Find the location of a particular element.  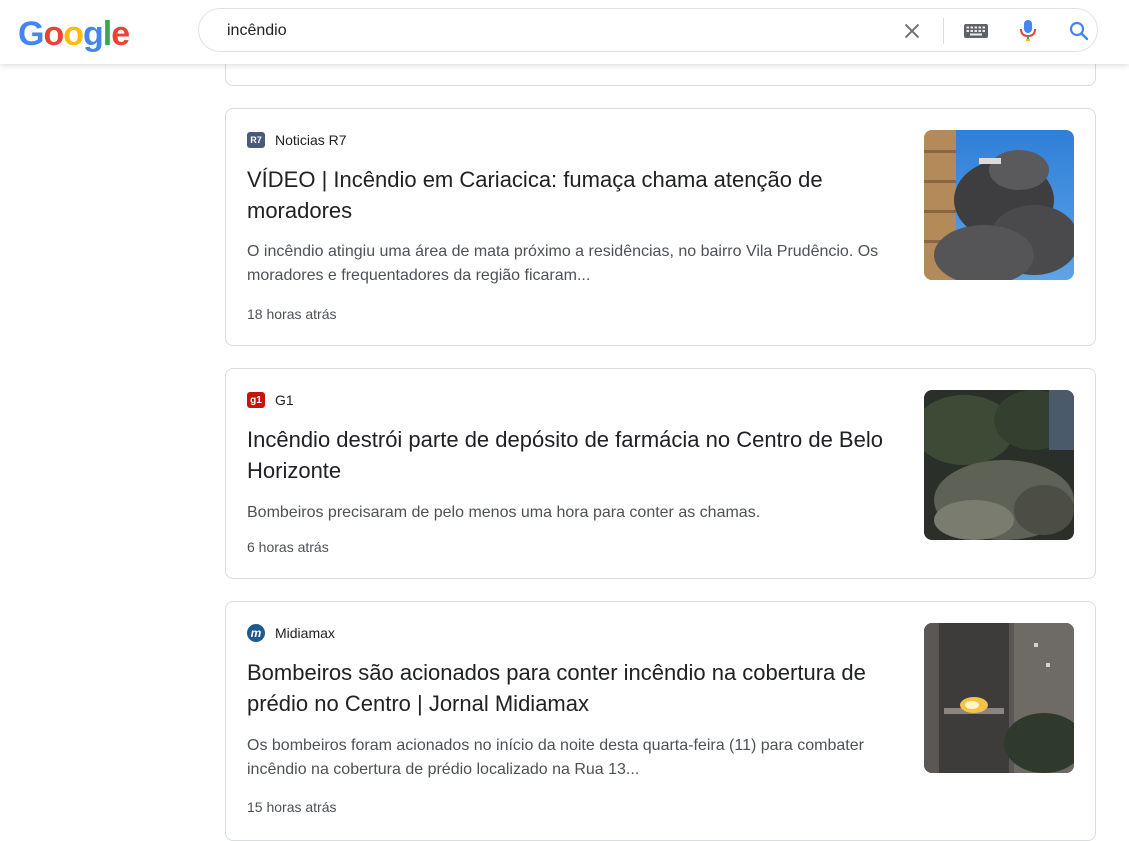

close-icon is located at coordinates (912, 31).